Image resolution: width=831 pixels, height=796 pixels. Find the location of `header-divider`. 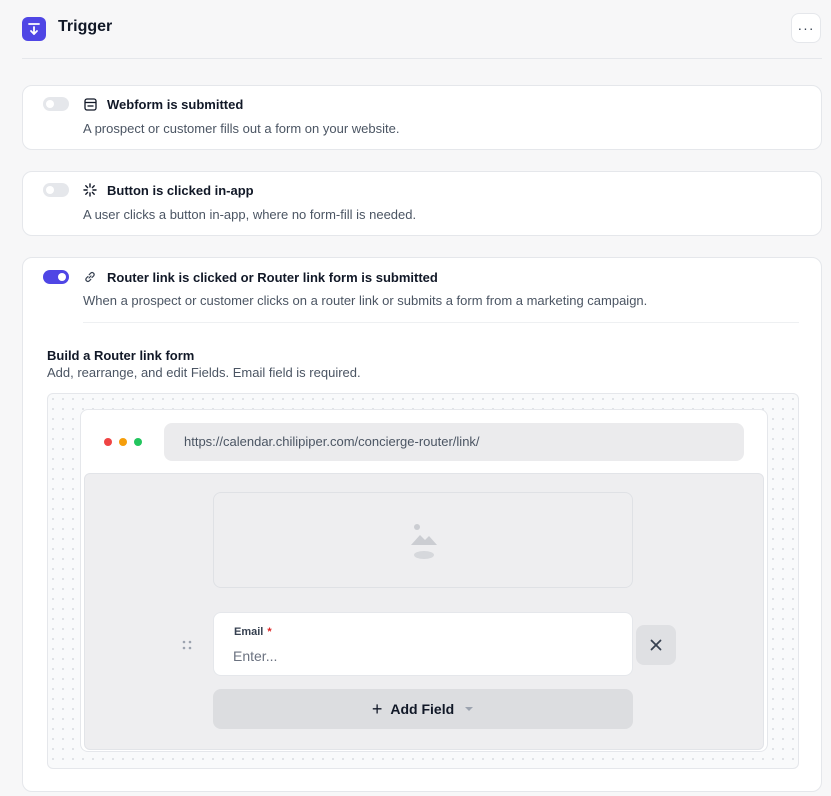

header-divider is located at coordinates (422, 58).